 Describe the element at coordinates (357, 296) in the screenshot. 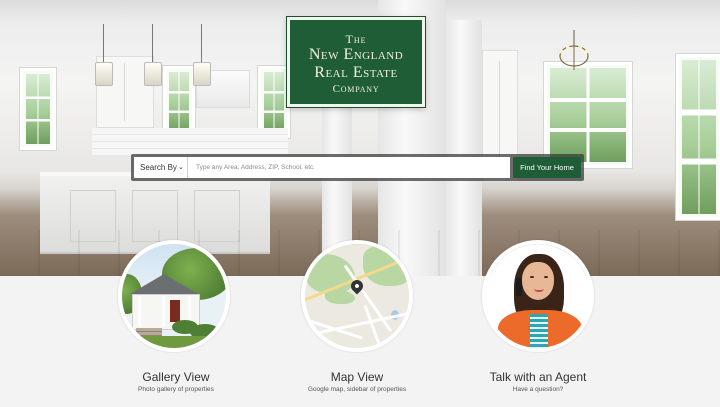

I see `map-thumbnail` at that location.